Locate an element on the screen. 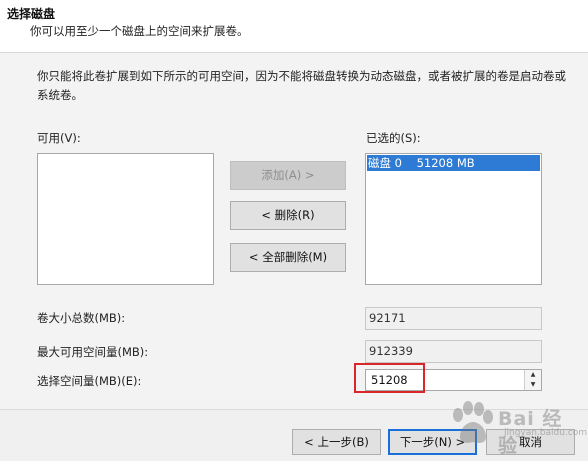 The image size is (588, 461). wizard-header: 选择磁盘 你可以用至少一个磁盘上的空间来扩展卷。 is located at coordinates (294, 26).